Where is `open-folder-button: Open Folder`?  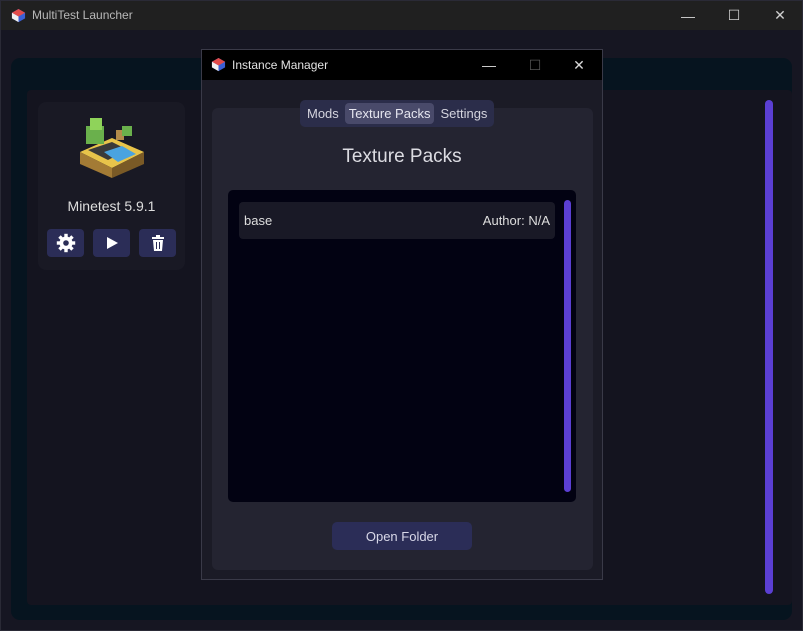 open-folder-button: Open Folder is located at coordinates (402, 536).